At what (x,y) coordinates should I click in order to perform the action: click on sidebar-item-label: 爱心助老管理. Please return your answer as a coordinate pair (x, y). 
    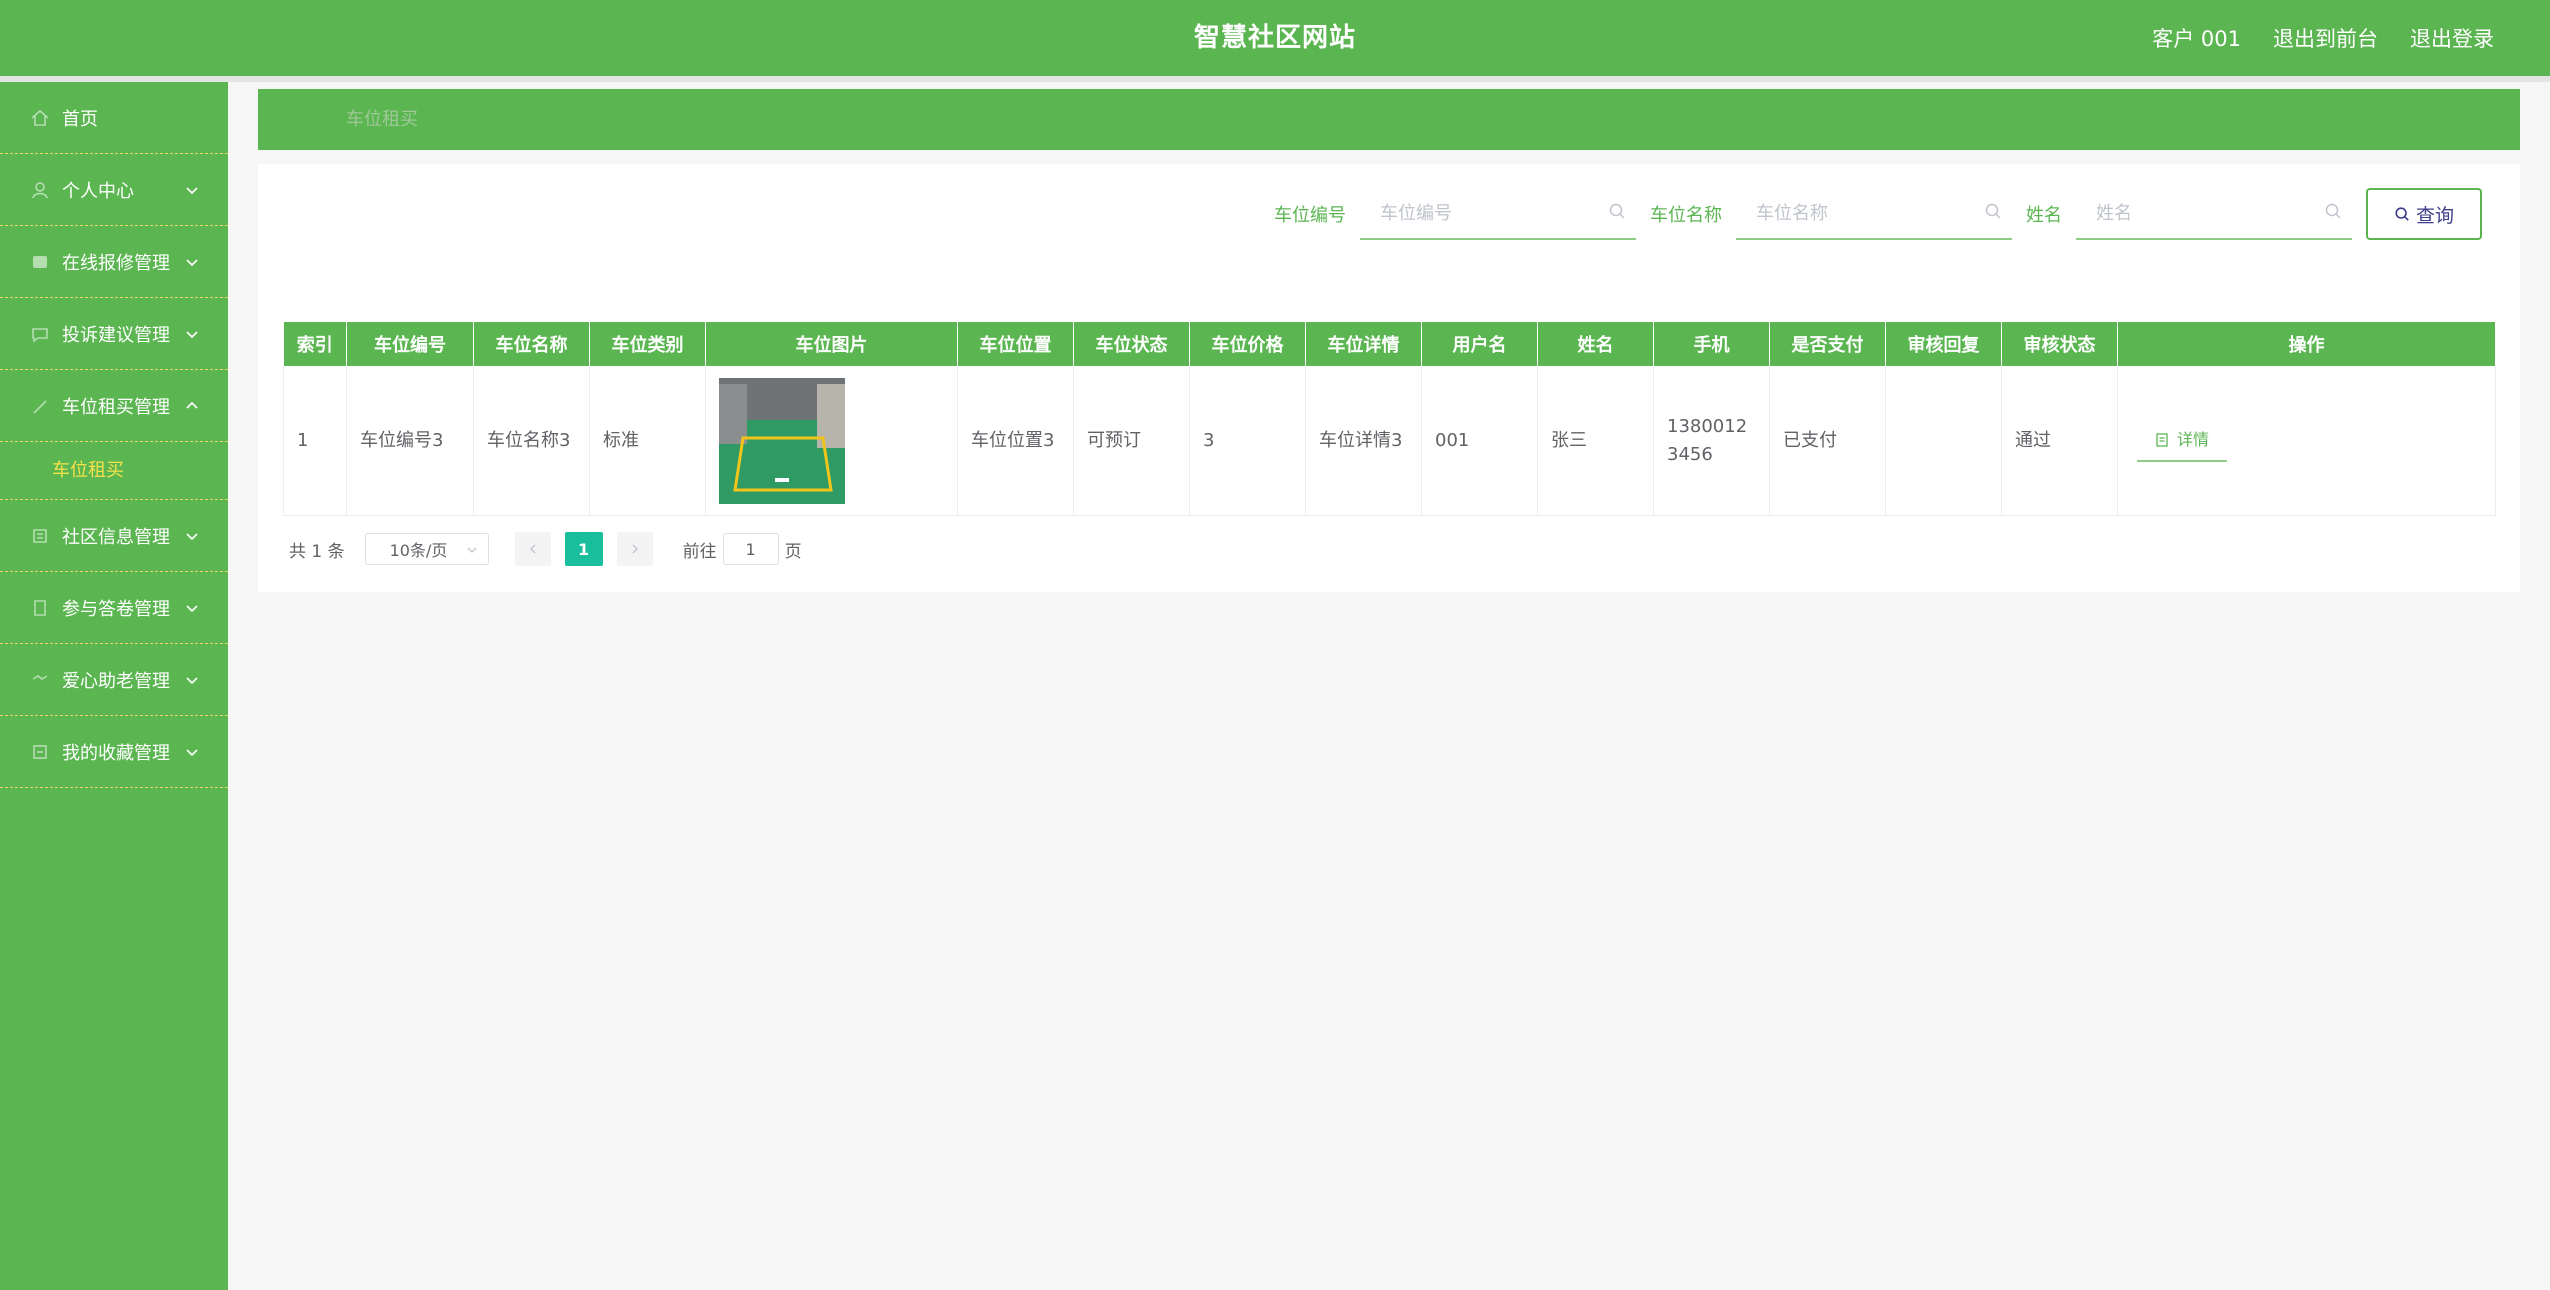
    Looking at the image, I should click on (116, 681).